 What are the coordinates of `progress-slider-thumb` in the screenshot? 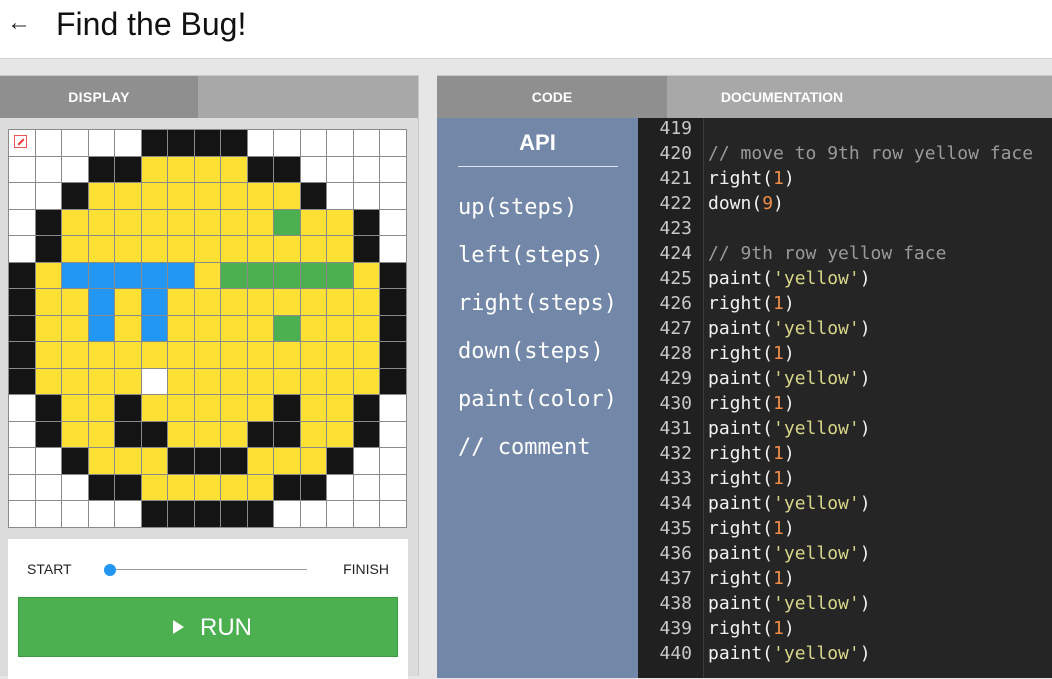 It's located at (110, 570).